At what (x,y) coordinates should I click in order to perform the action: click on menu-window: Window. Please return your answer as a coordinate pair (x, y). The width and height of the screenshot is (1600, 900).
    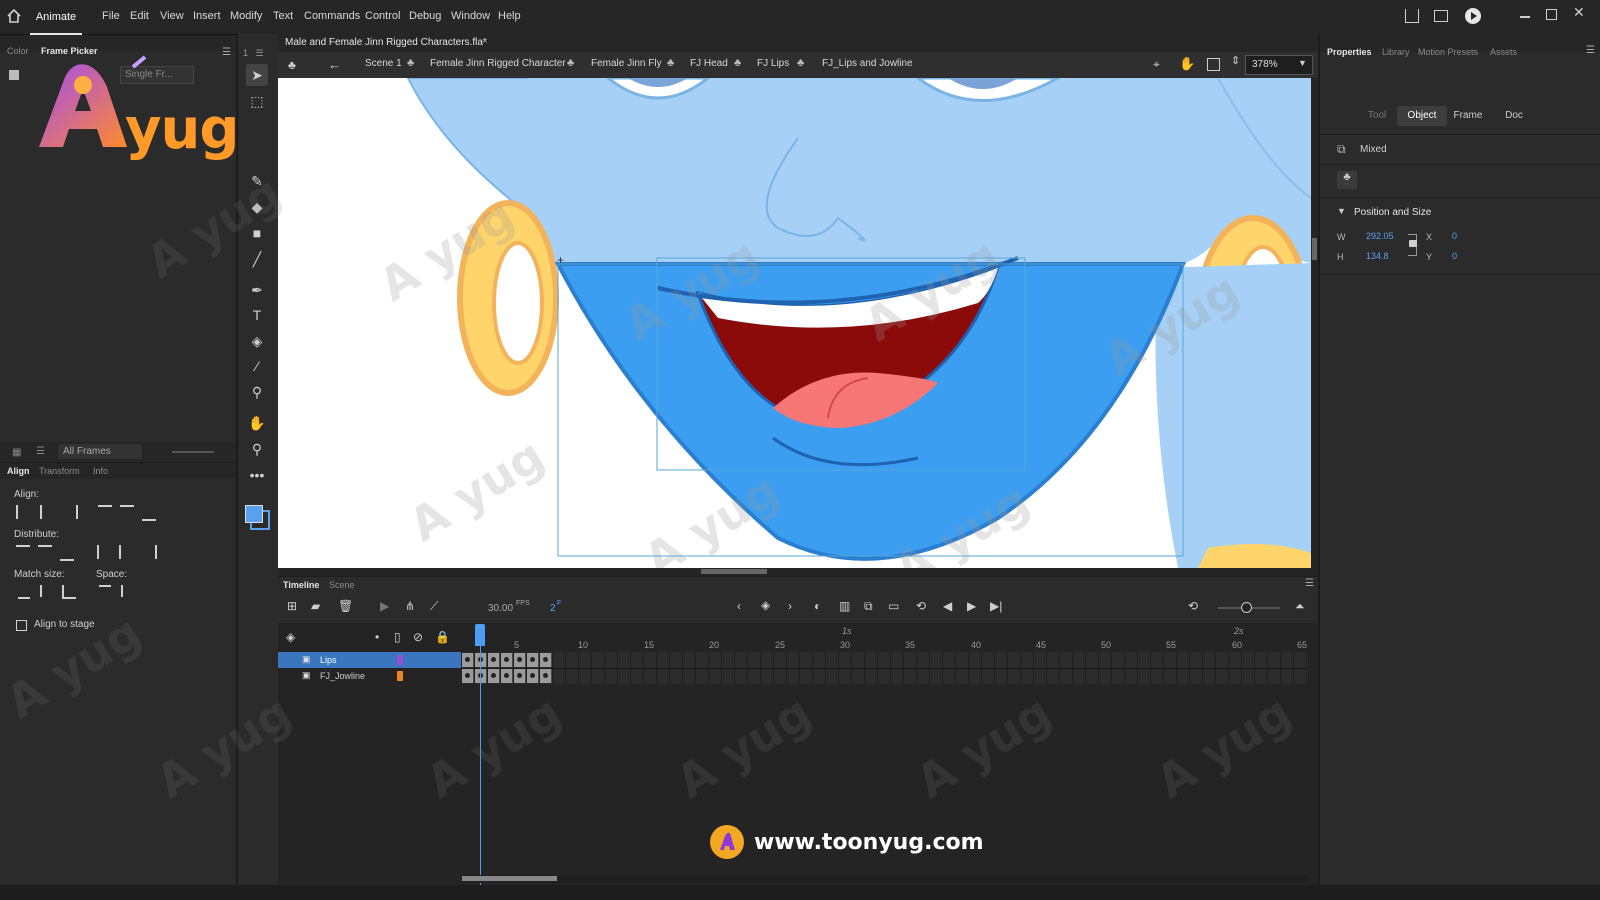
    Looking at the image, I should click on (470, 16).